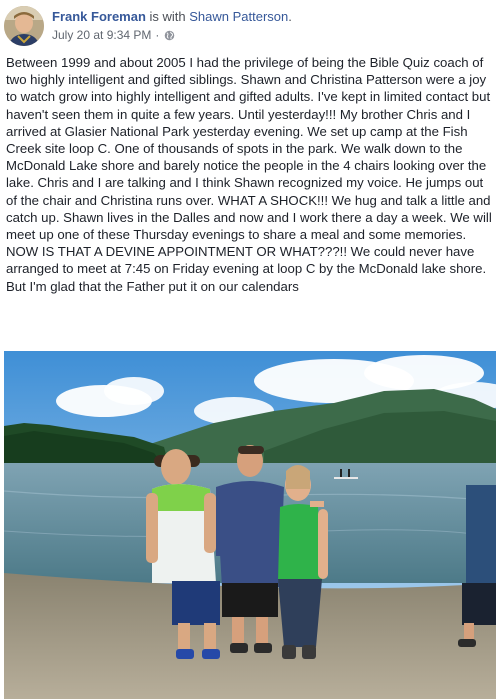 This screenshot has width=499, height=699. I want to click on tagged-suffix: ., so click(290, 16).